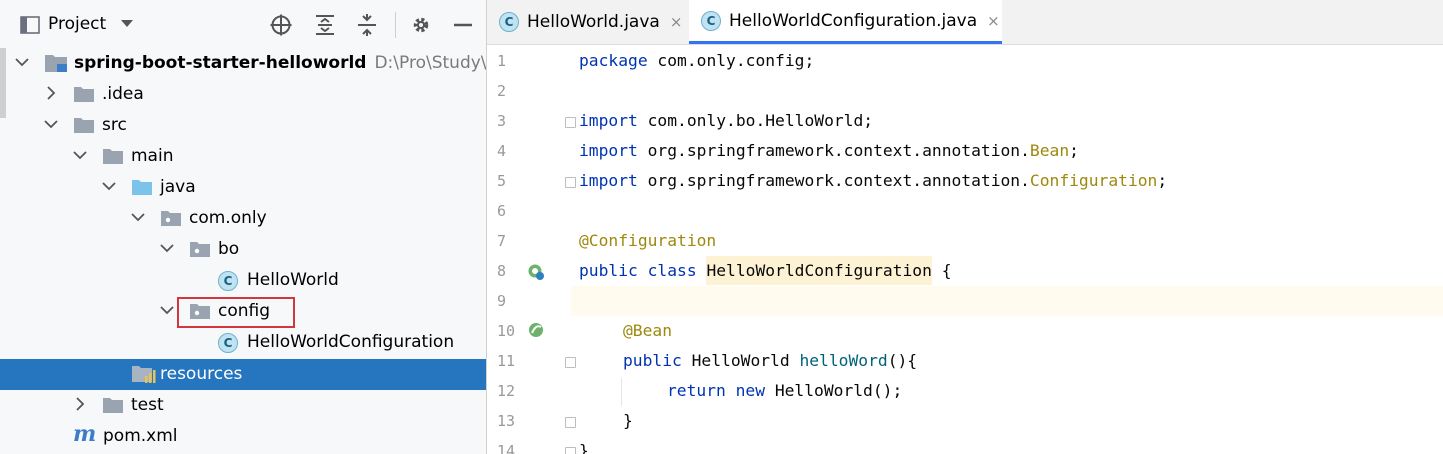 This screenshot has width=1443, height=454. What do you see at coordinates (367, 25) in the screenshot?
I see `collapse-all-icon` at bounding box center [367, 25].